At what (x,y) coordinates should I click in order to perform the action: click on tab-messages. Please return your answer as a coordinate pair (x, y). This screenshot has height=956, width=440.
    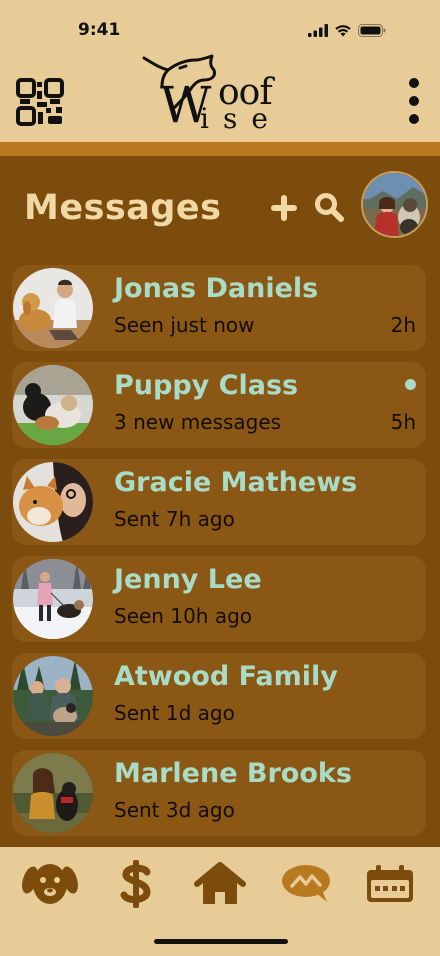
    Looking at the image, I should click on (306, 884).